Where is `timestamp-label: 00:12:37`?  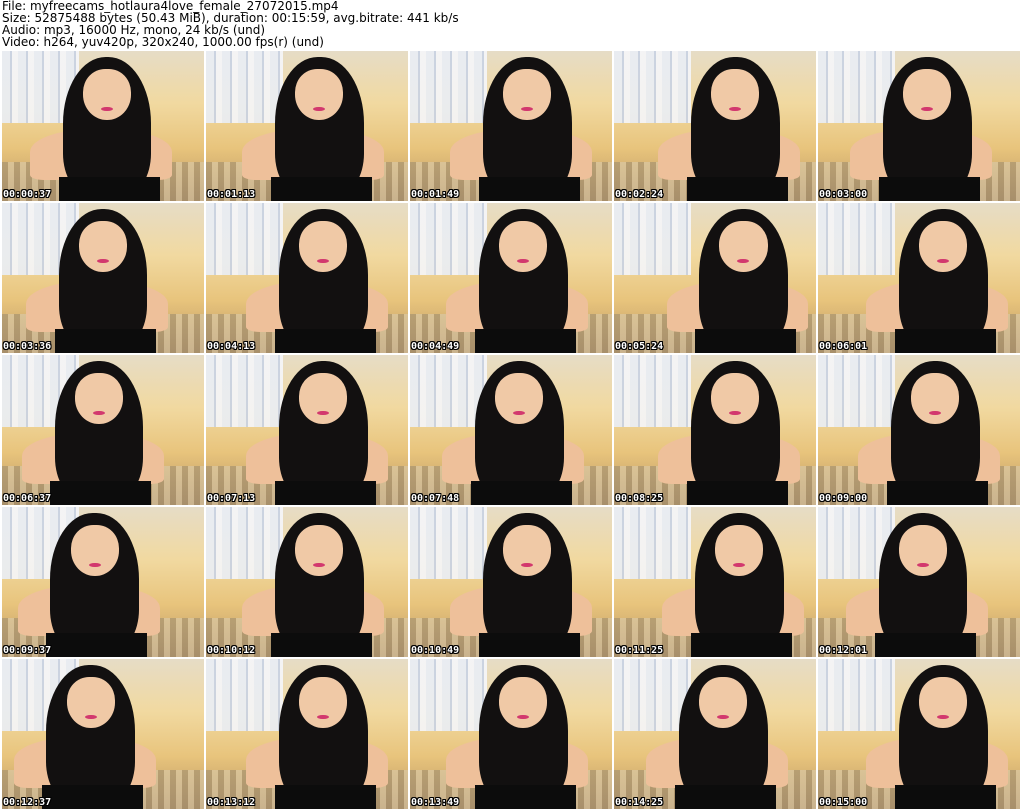
timestamp-label: 00:12:37 is located at coordinates (27, 802).